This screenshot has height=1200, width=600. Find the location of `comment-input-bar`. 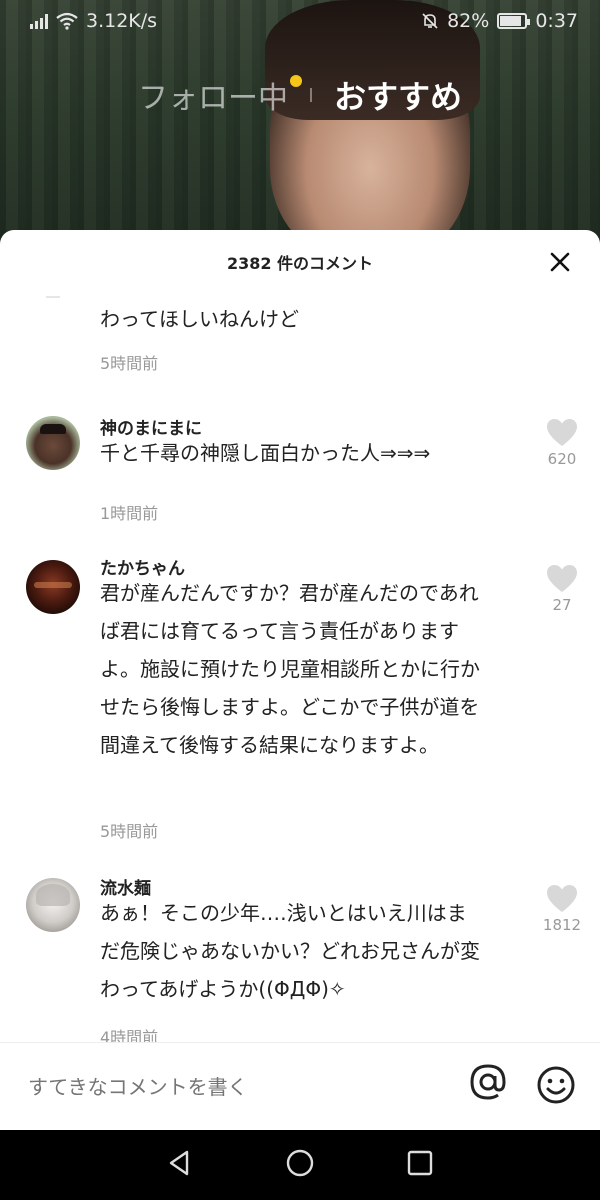

comment-input-bar is located at coordinates (300, 1086).